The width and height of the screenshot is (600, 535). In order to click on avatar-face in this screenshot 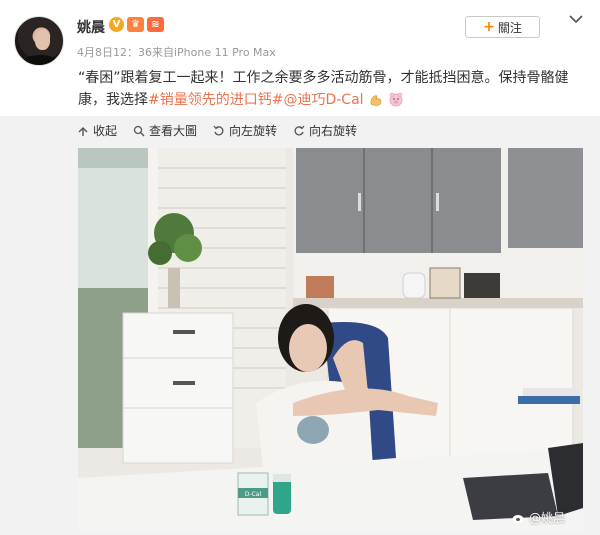, I will do `click(42, 40)`.